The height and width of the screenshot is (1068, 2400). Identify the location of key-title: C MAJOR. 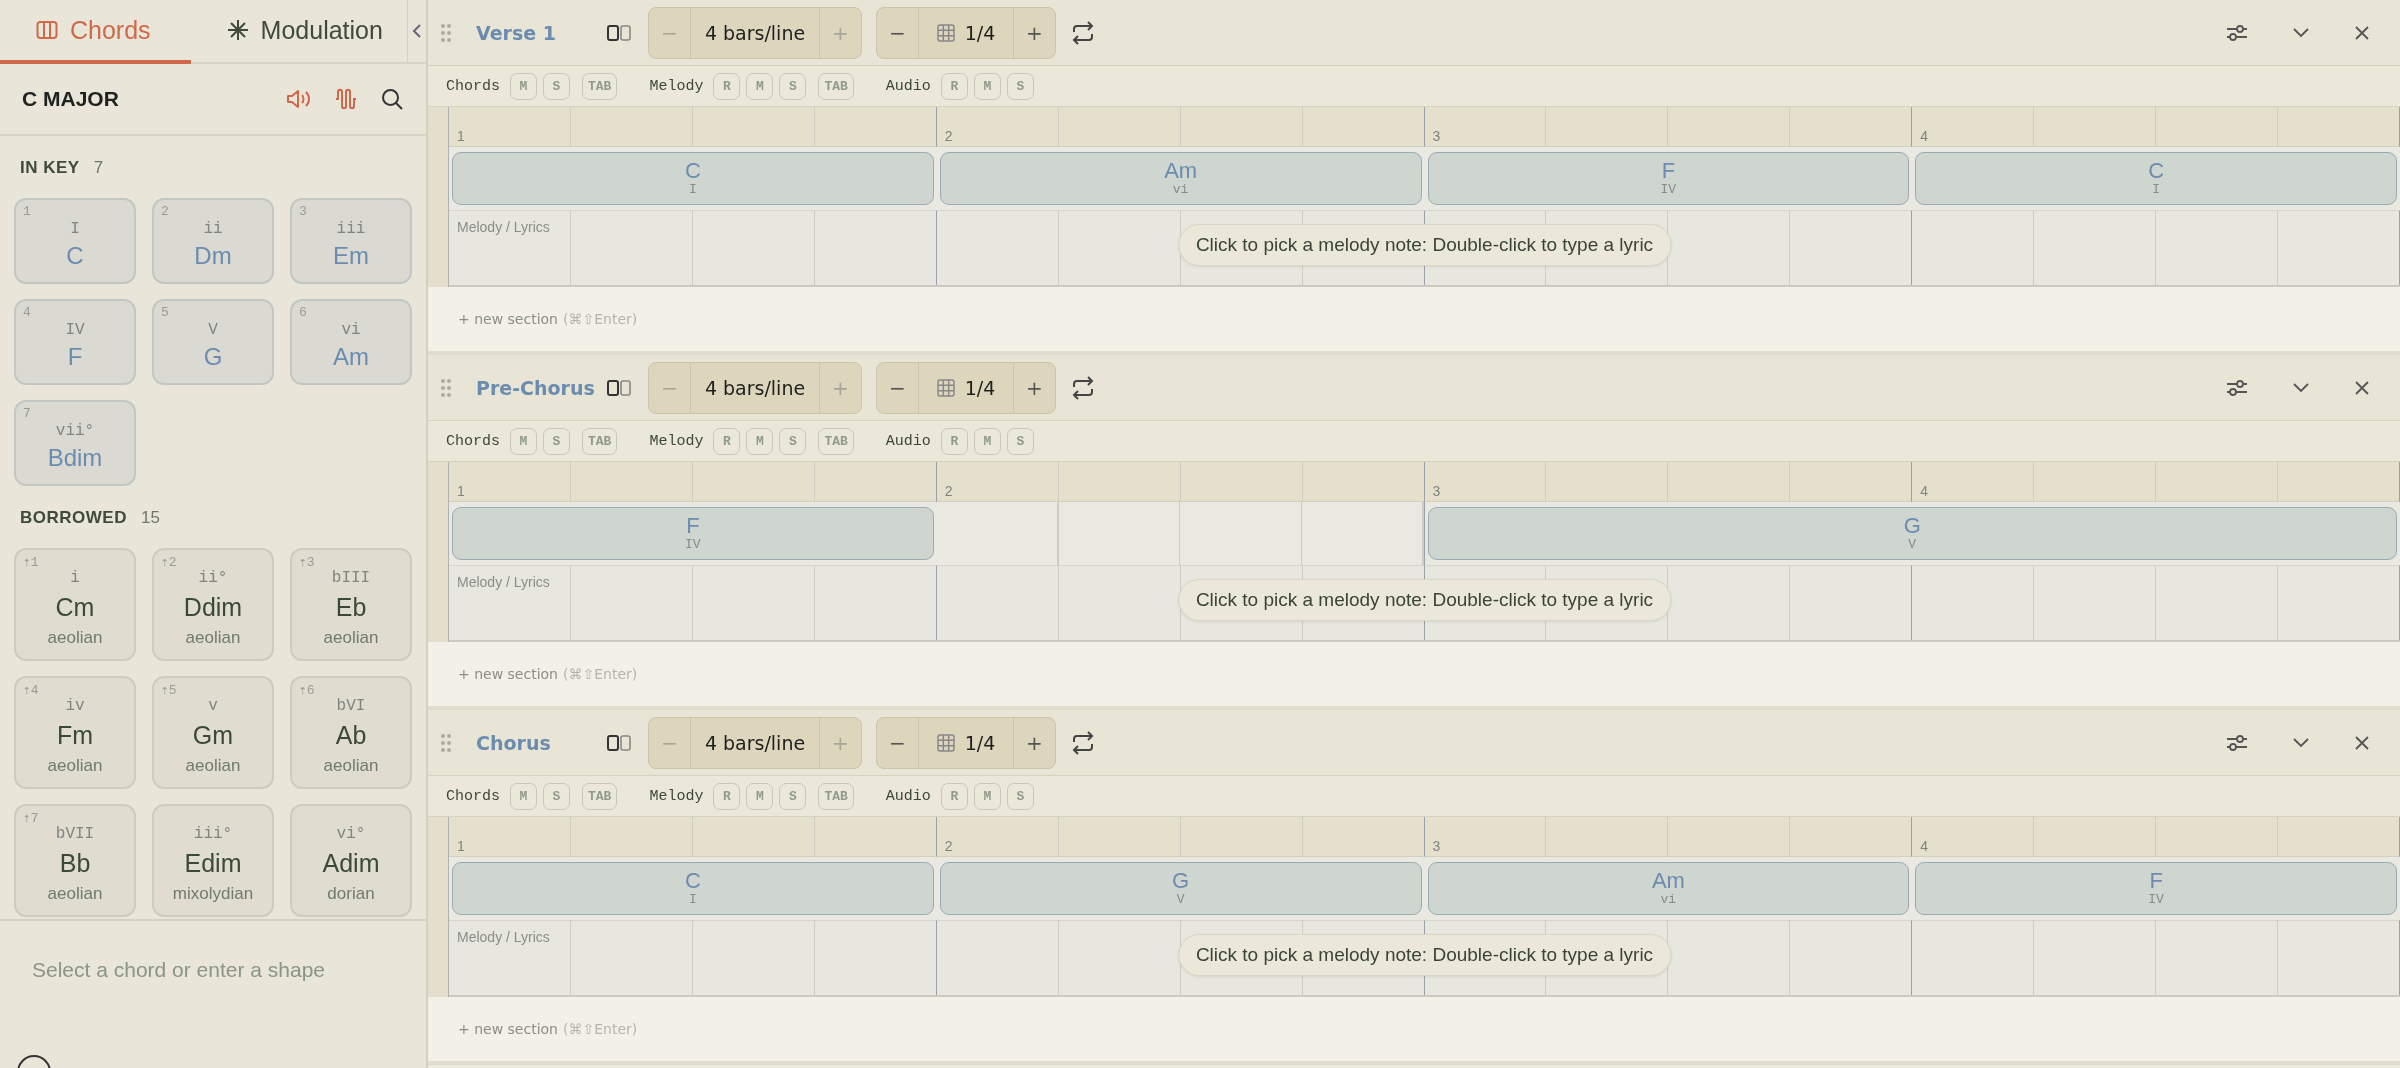
(70, 99).